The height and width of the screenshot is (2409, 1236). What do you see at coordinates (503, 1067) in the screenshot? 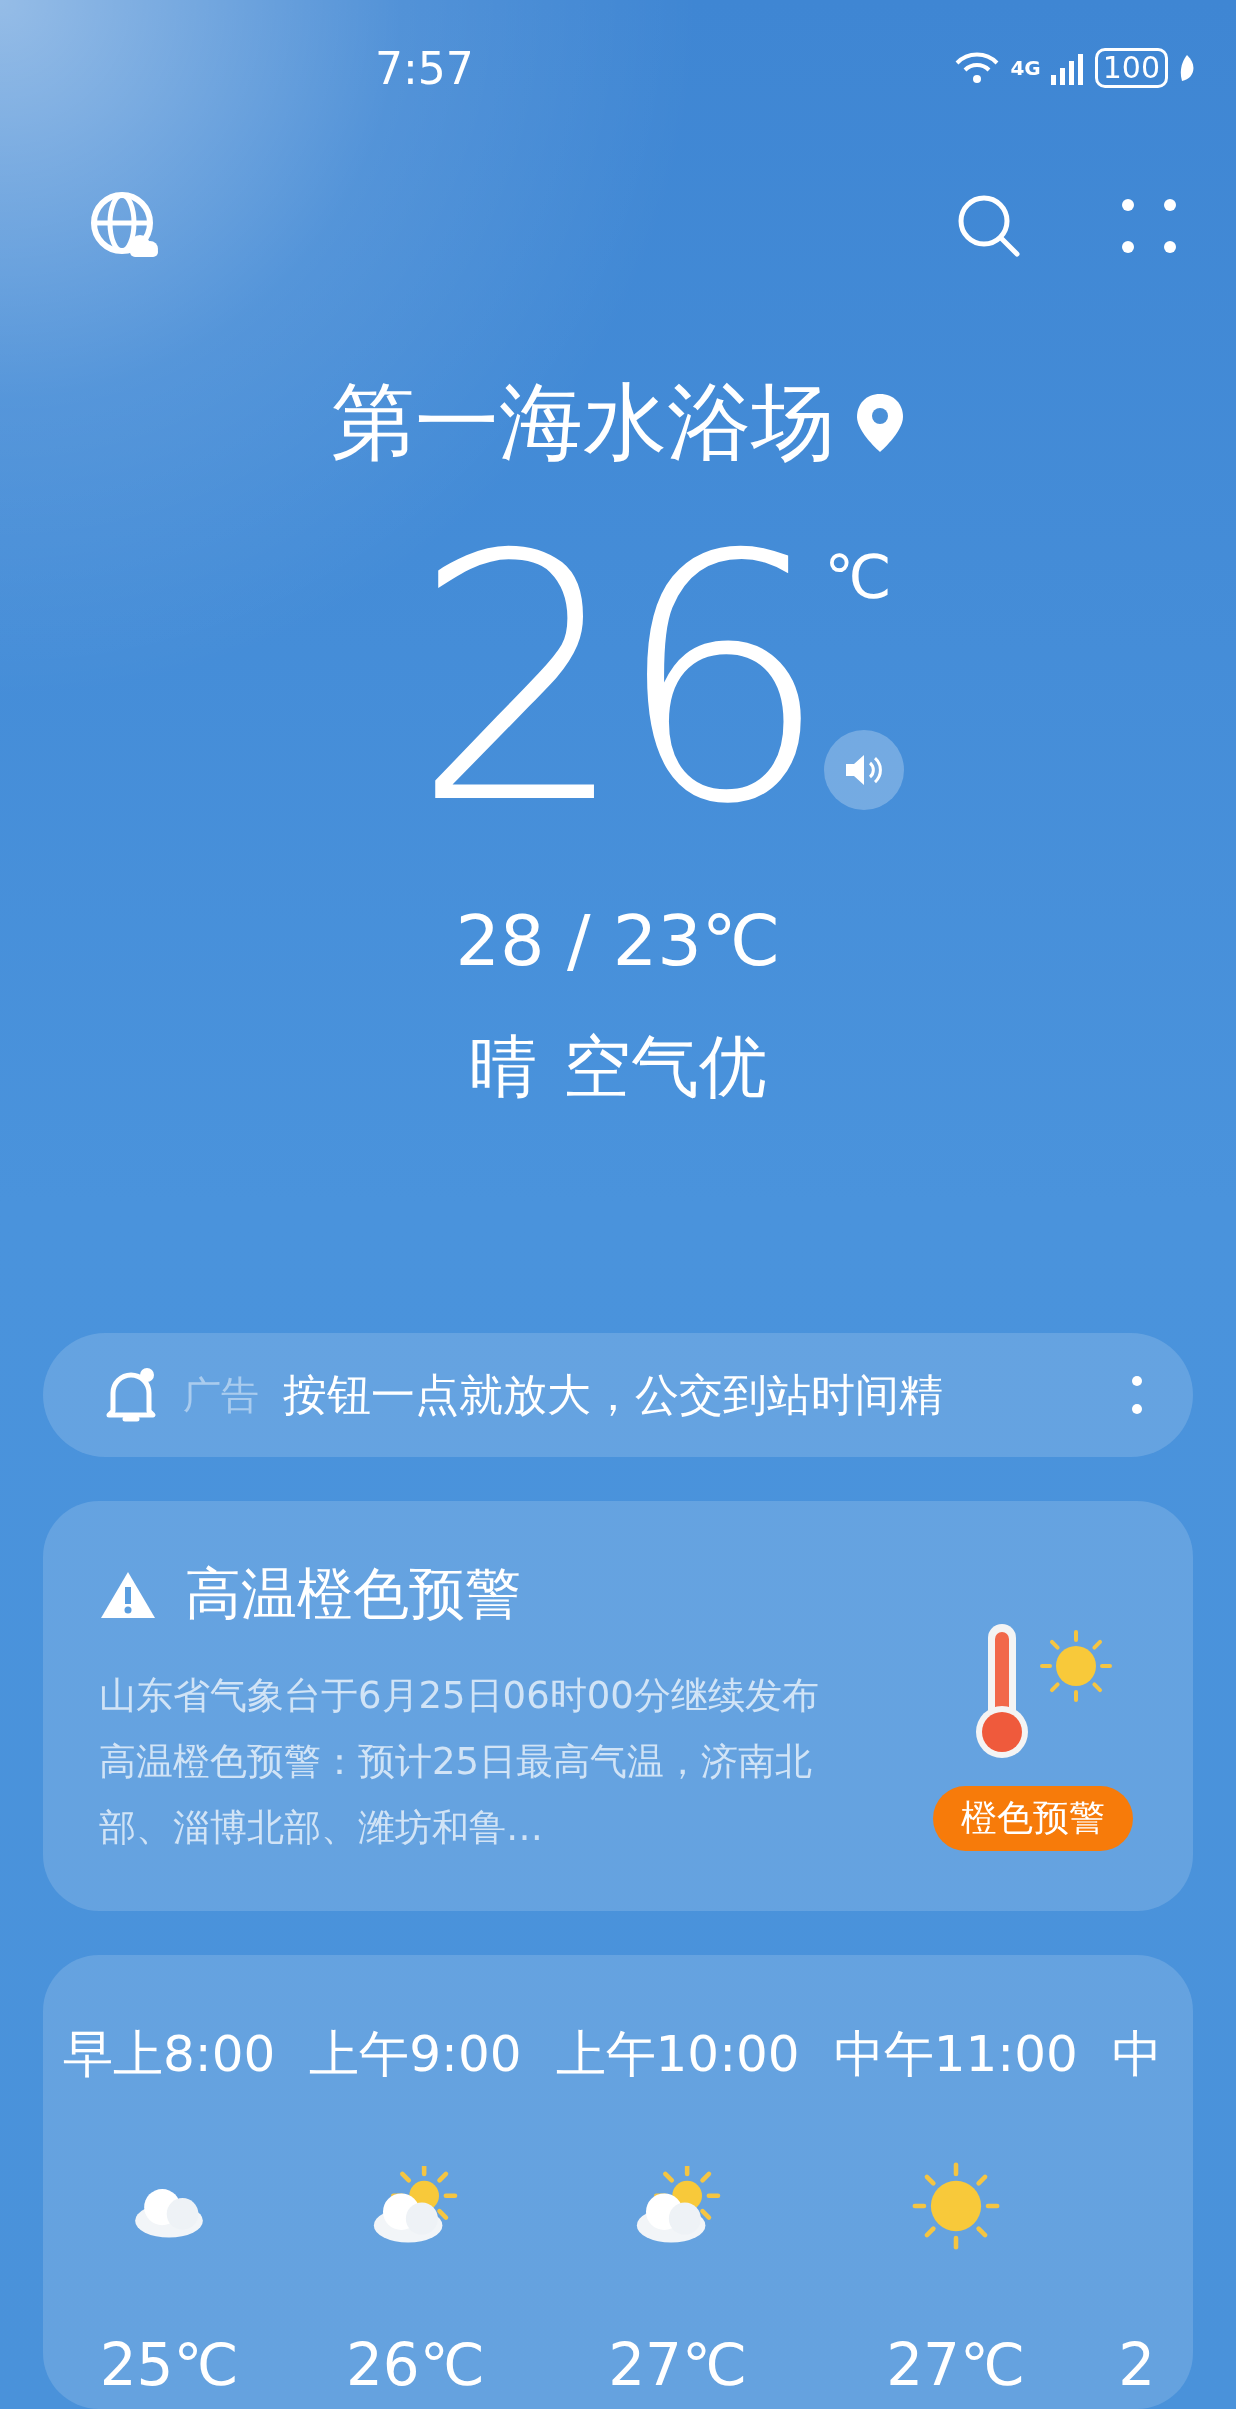
I see `weather-condition: 晴` at bounding box center [503, 1067].